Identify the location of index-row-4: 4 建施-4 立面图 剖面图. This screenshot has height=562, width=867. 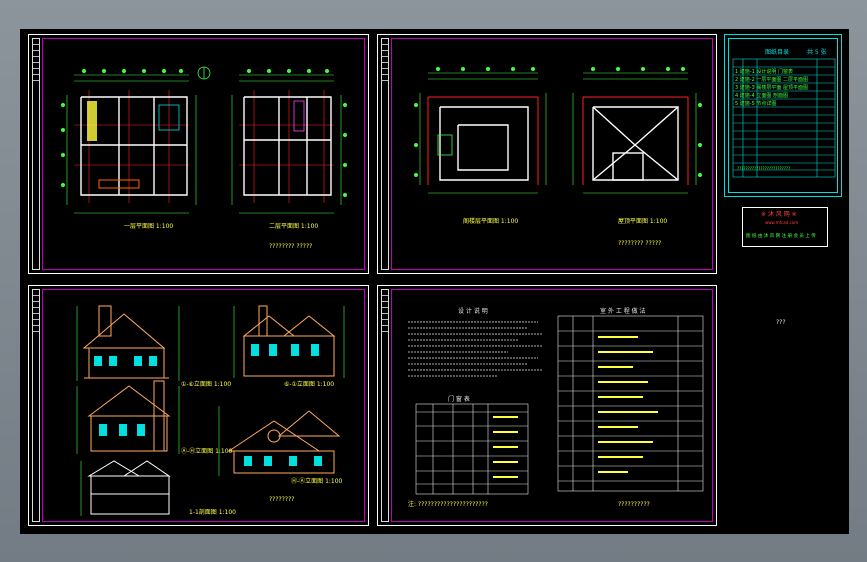
(761, 96).